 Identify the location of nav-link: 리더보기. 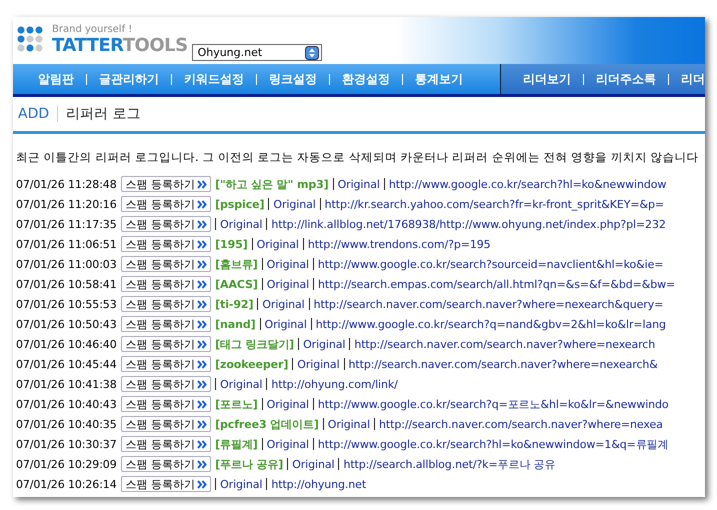
(547, 79).